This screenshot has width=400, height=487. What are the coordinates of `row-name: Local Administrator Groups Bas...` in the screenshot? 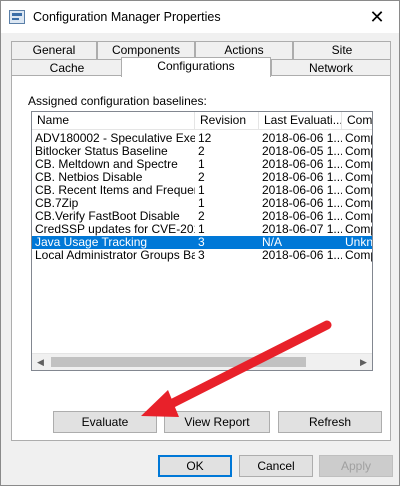 It's located at (115, 255).